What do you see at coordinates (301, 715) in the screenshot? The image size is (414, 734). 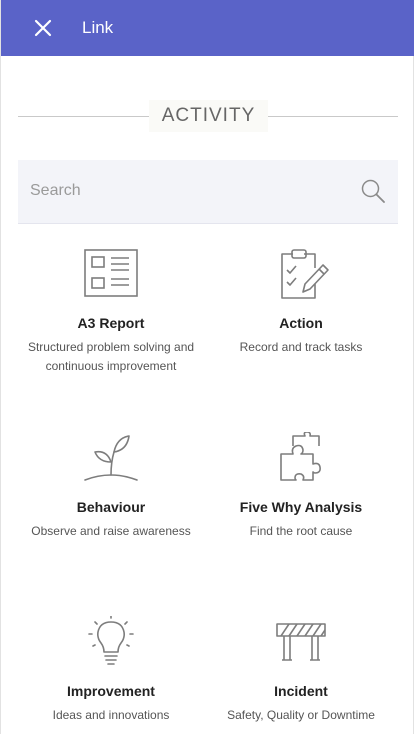 I see `activity-description: Safety, Quality or Downtime` at bounding box center [301, 715].